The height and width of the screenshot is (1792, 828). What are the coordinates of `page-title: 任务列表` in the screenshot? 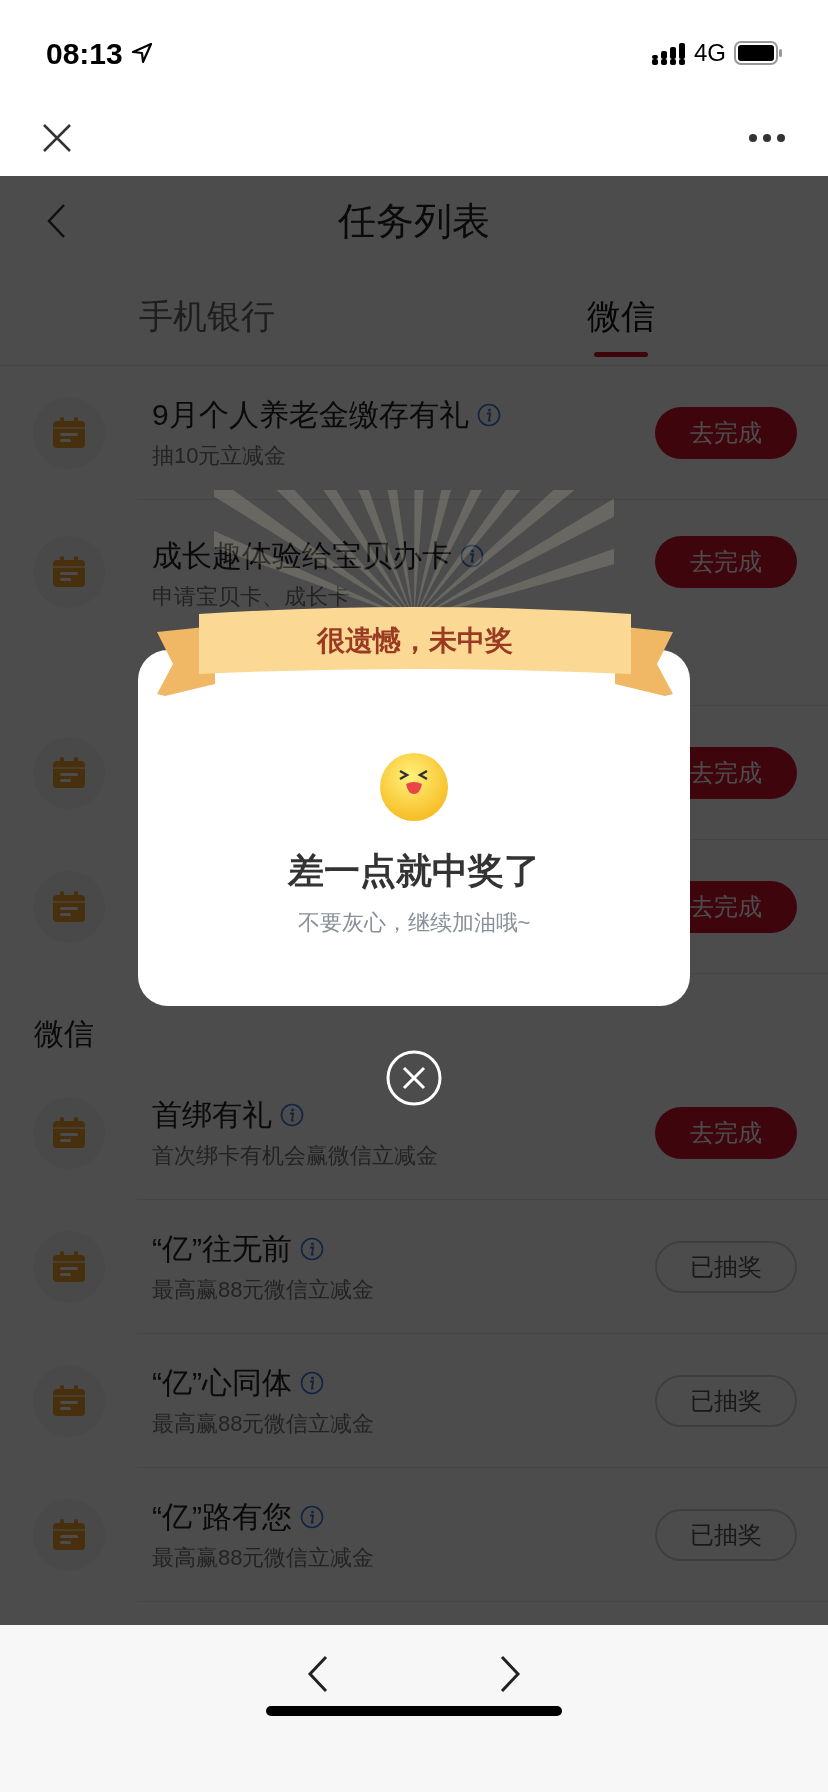 It's located at (414, 221).